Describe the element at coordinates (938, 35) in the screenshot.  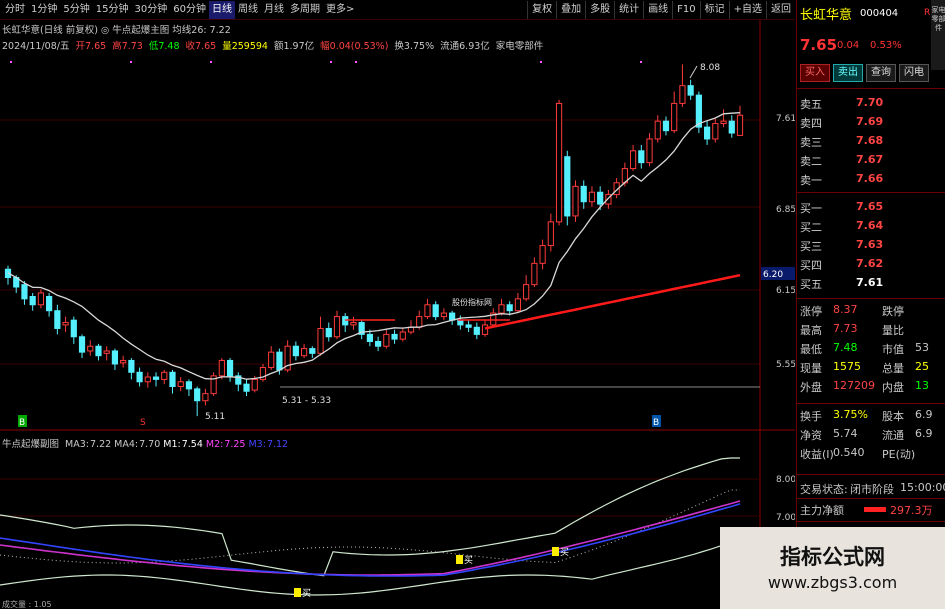
I see `industry-side-tab: 家电零部件` at that location.